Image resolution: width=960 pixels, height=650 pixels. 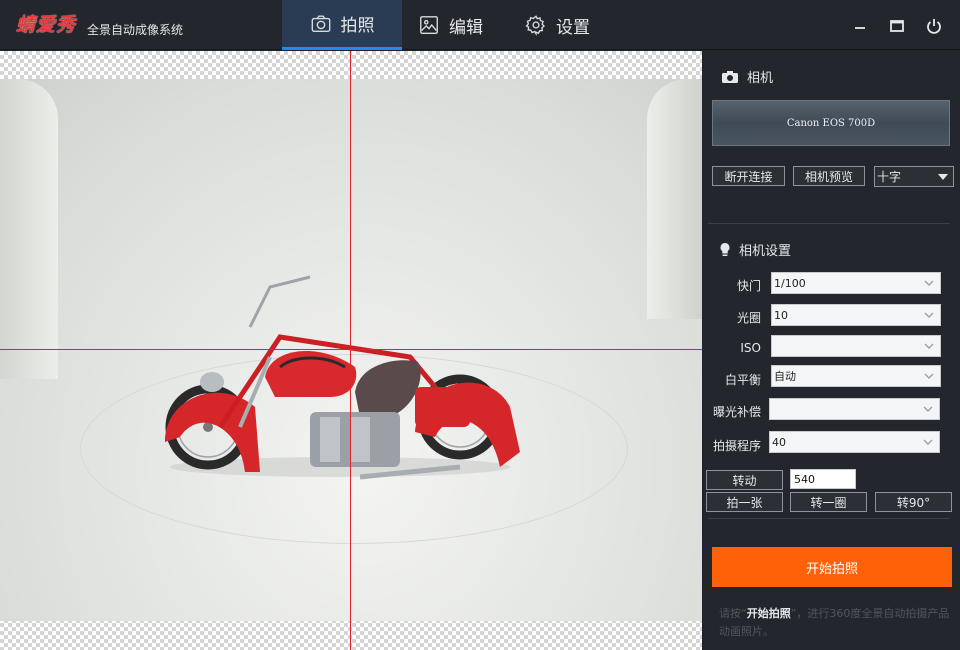 What do you see at coordinates (744, 502) in the screenshot?
I see `shoot-one-button: 拍一张` at bounding box center [744, 502].